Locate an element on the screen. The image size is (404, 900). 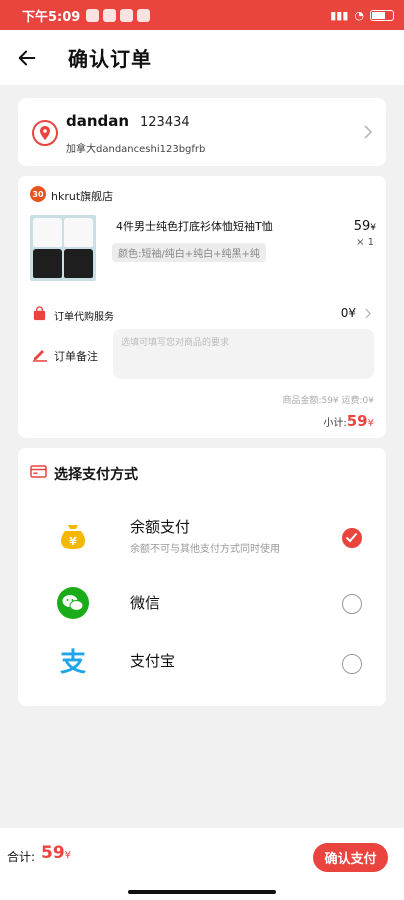
address-card: dandan 123434 加拿大dandanceshi123bgfrb is located at coordinates (202, 132).